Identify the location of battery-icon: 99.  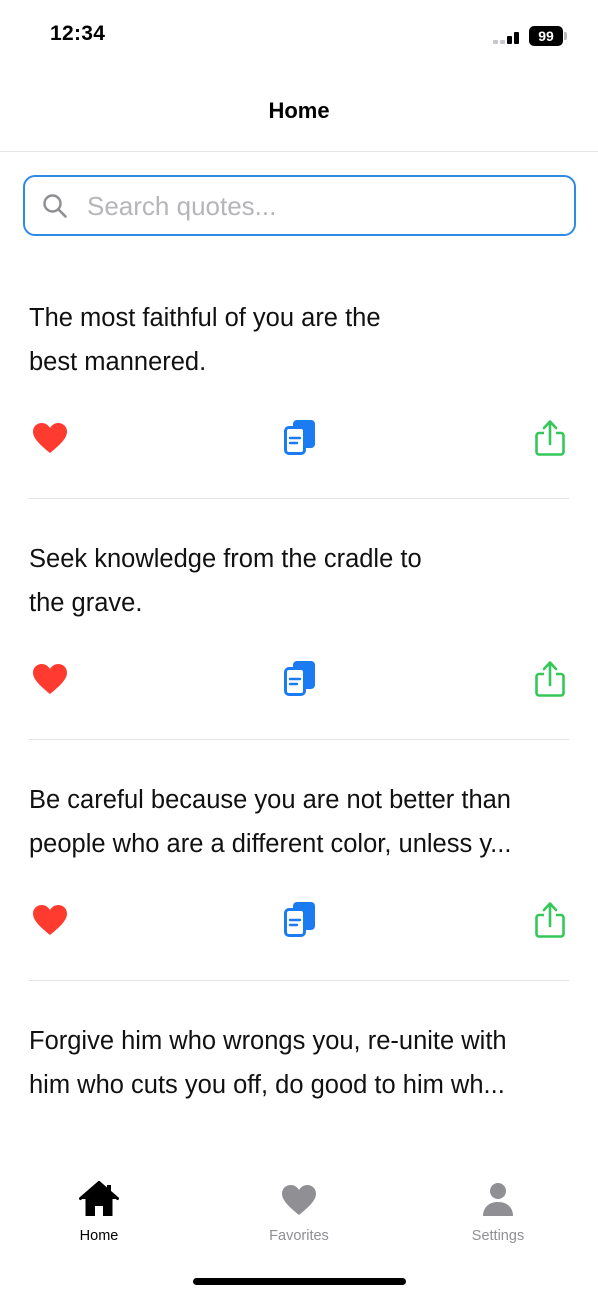
(546, 36).